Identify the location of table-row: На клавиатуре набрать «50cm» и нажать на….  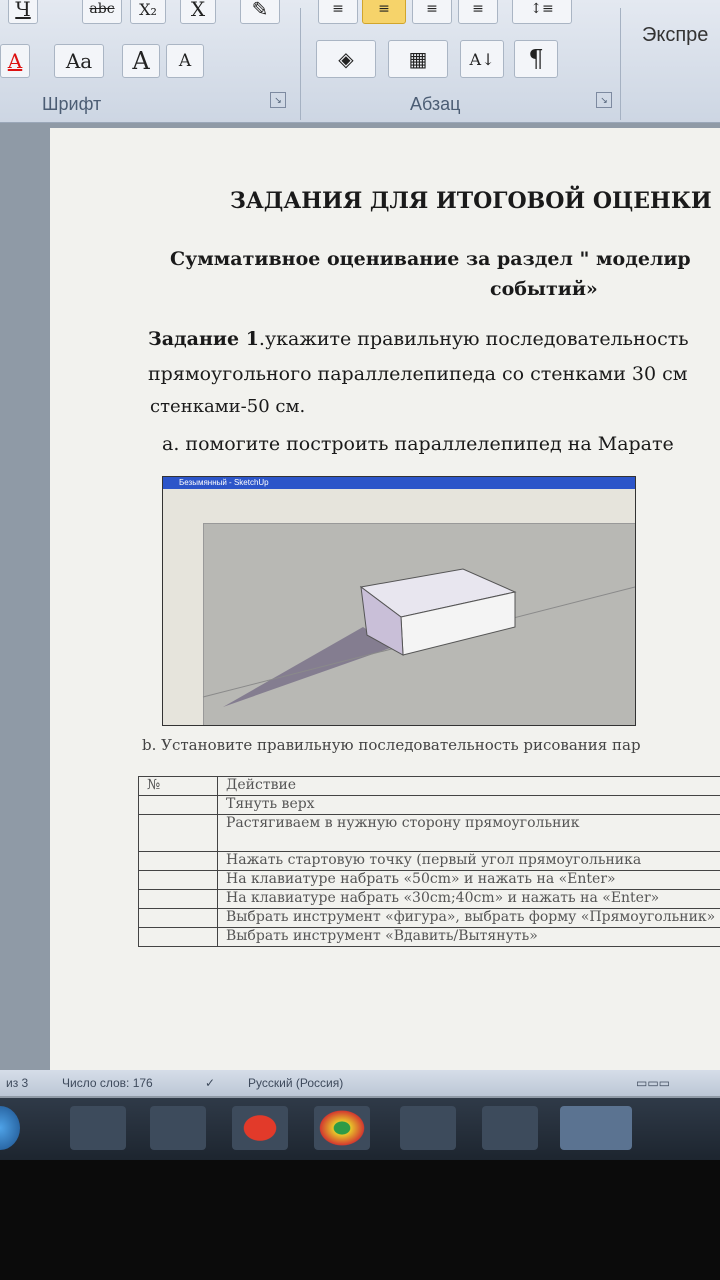
(429, 880).